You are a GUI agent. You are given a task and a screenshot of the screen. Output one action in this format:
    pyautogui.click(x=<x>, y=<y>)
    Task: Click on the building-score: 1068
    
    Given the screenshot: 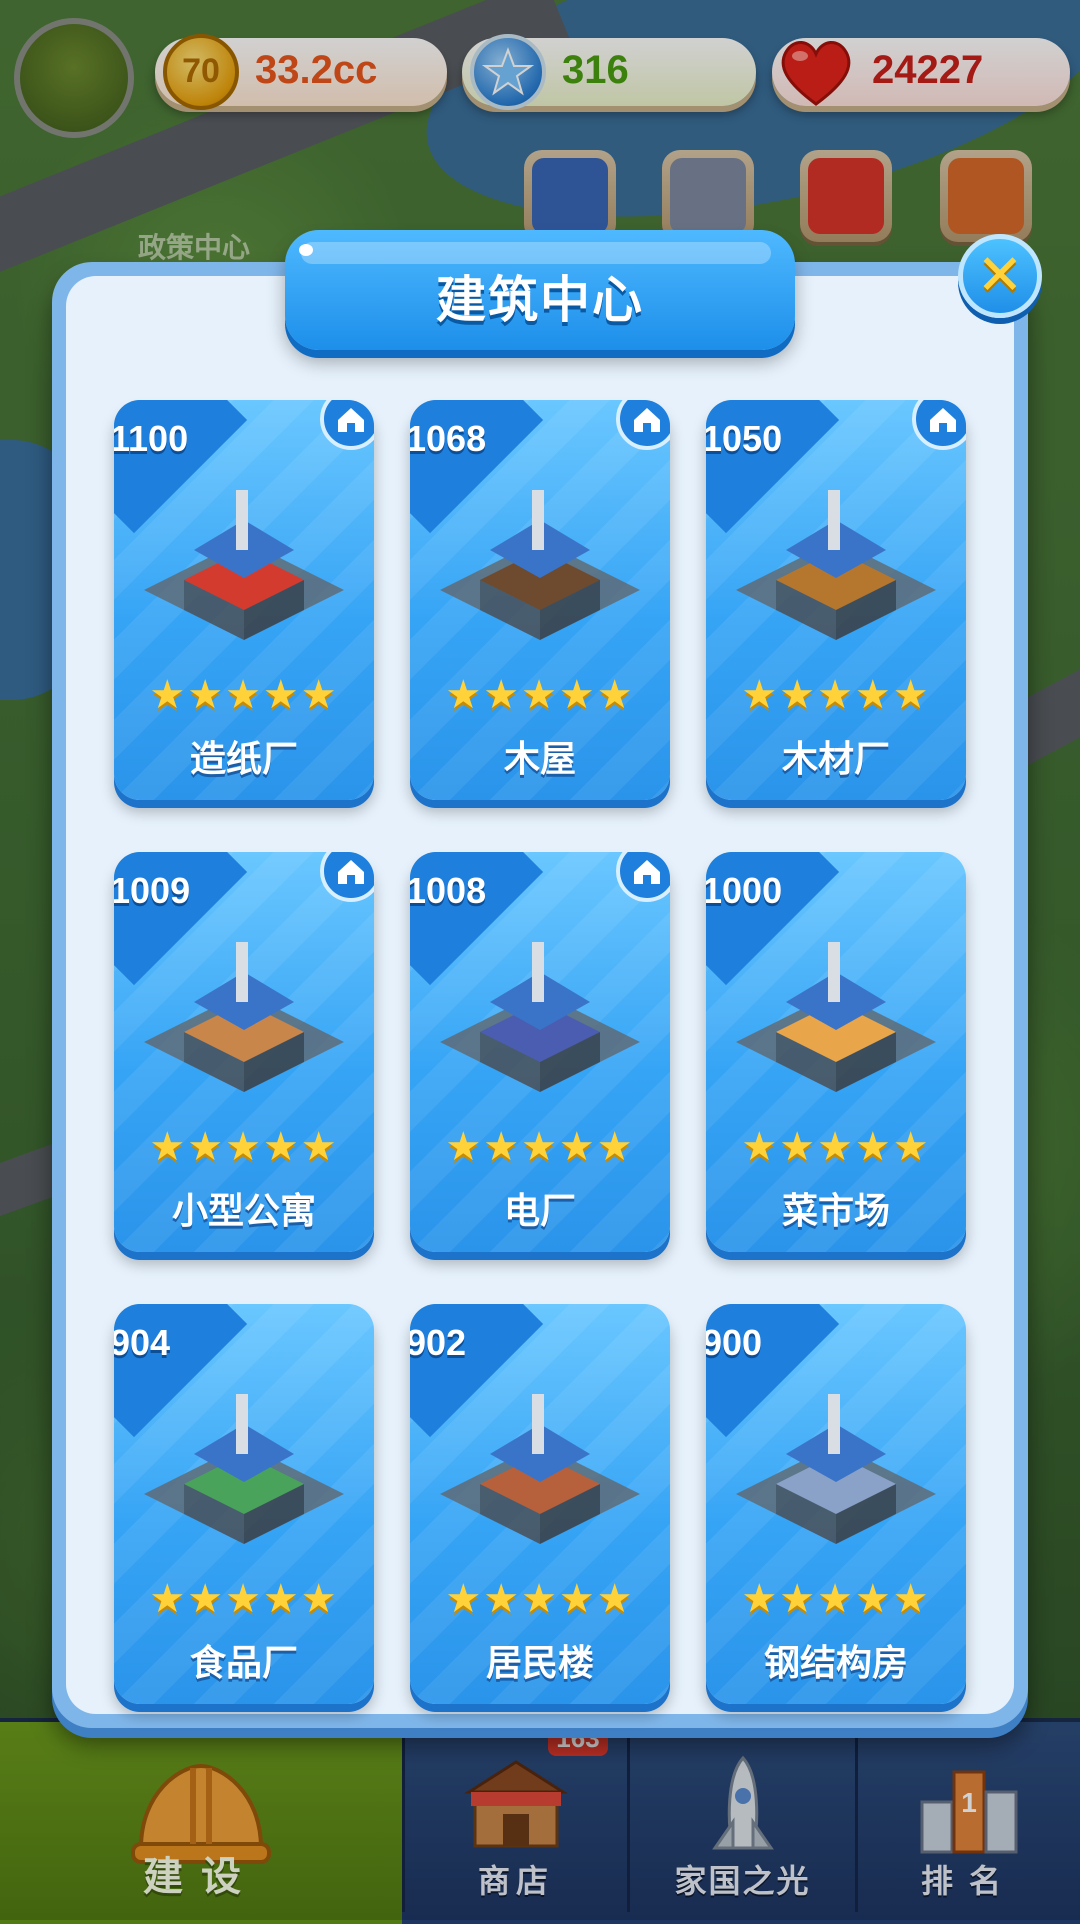 What is the action you would take?
    pyautogui.click(x=448, y=438)
    